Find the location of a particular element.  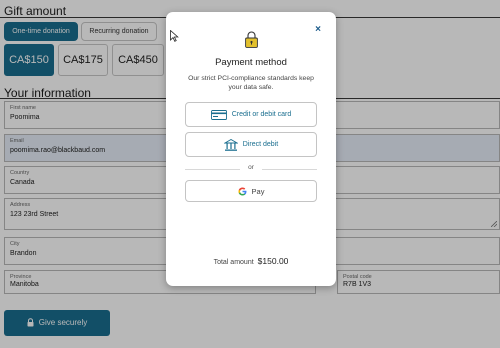

or-divider: or is located at coordinates (251, 169).